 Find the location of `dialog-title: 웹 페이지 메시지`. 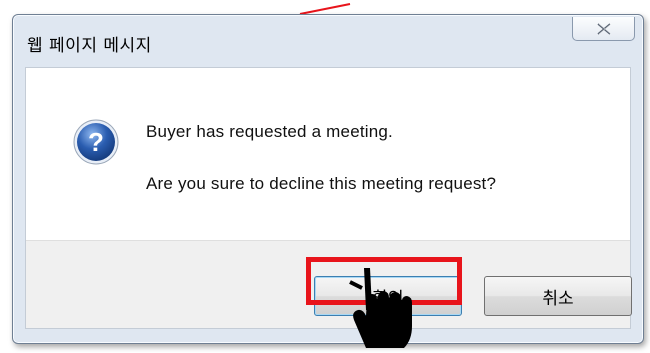

dialog-title: 웹 페이지 메시지 is located at coordinates (89, 46).